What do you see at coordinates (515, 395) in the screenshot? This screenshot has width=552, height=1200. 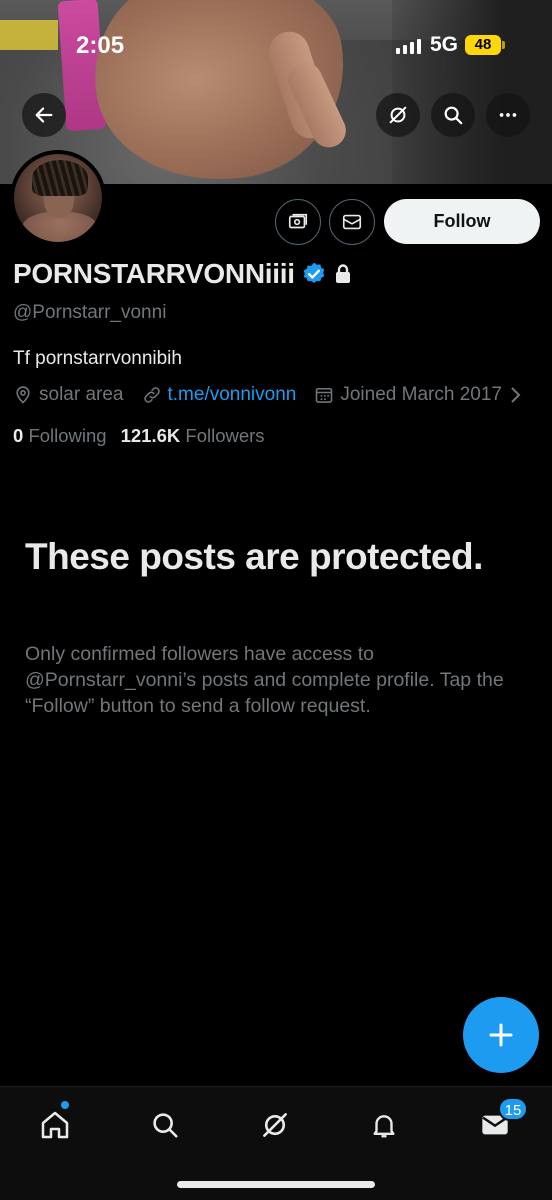 I see `chevron-right-icon` at bounding box center [515, 395].